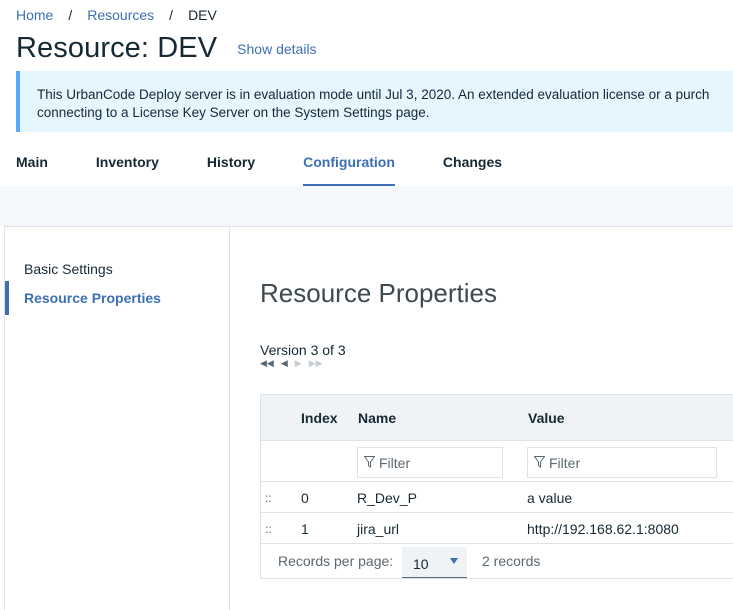 This screenshot has height=610, width=733. Describe the element at coordinates (32, 163) in the screenshot. I see `tab-main: Main` at that location.